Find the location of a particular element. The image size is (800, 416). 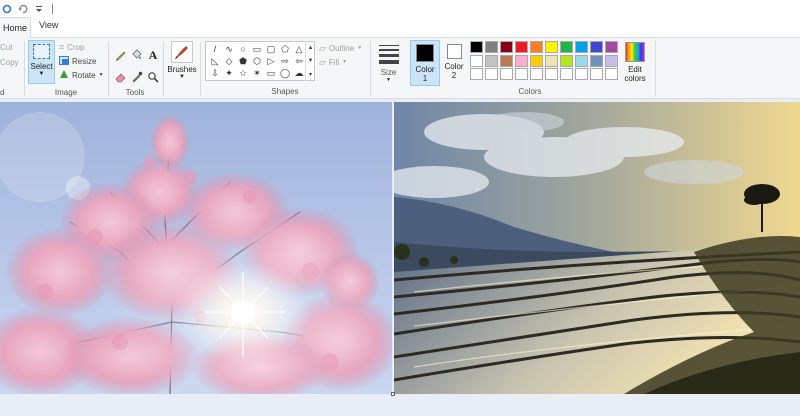

tools-group-label: Tools is located at coordinates (135, 92).